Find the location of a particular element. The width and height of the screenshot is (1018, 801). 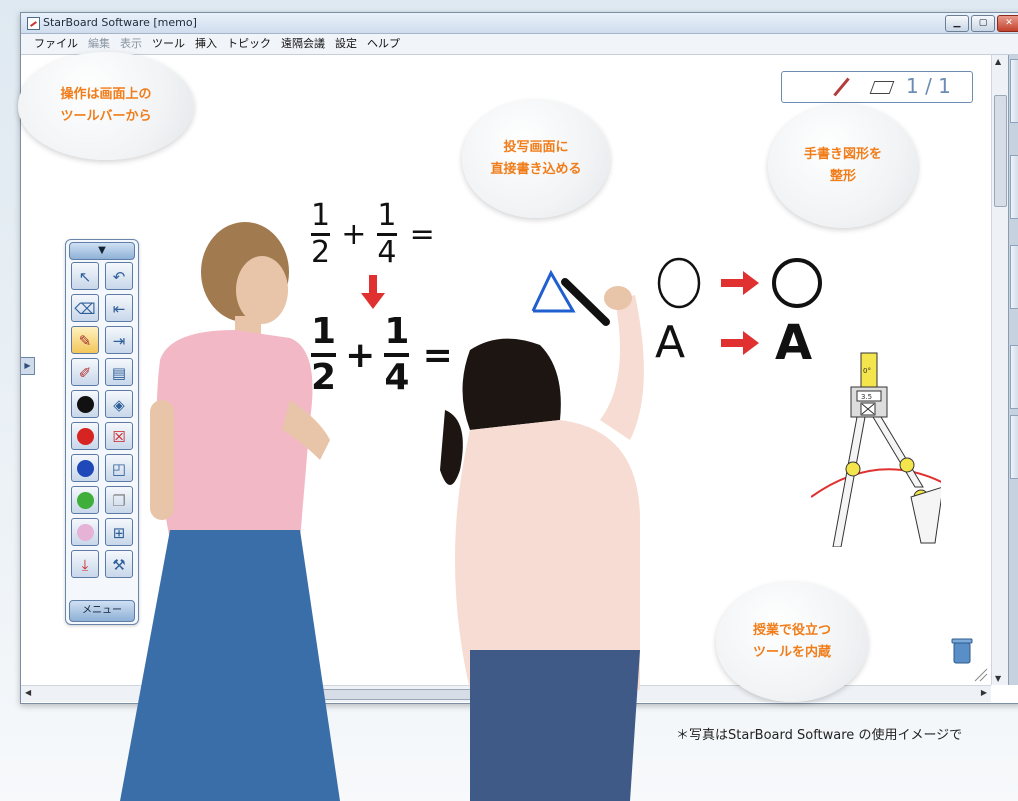

bubble-write-text: 投写画面に 直接書き込める is located at coordinates (536, 158).